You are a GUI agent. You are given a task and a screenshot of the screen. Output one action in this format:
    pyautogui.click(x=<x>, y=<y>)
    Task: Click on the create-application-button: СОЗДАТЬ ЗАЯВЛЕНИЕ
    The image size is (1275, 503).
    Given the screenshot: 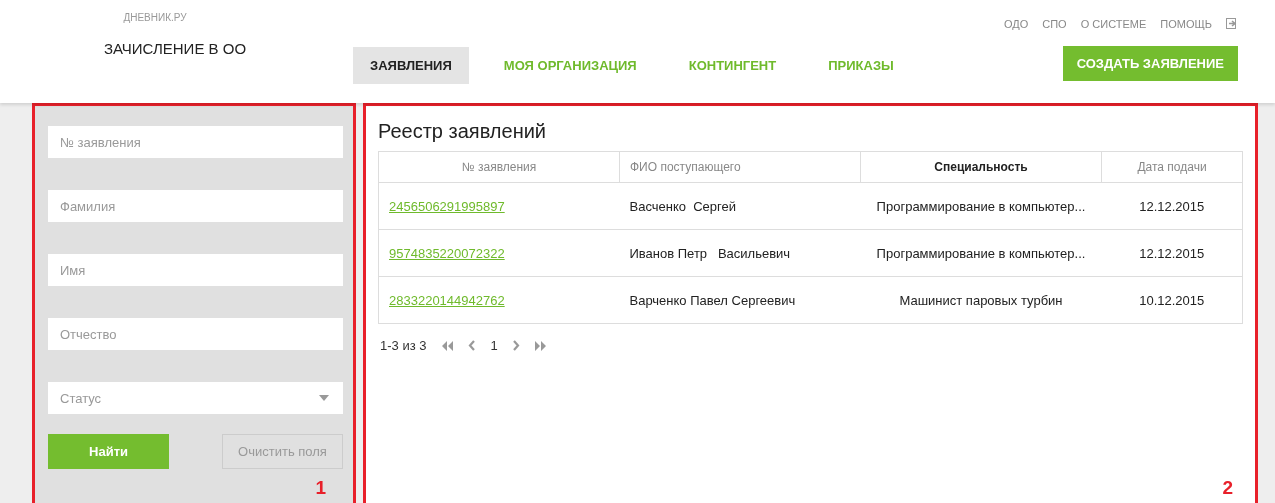 What is the action you would take?
    pyautogui.click(x=1150, y=63)
    